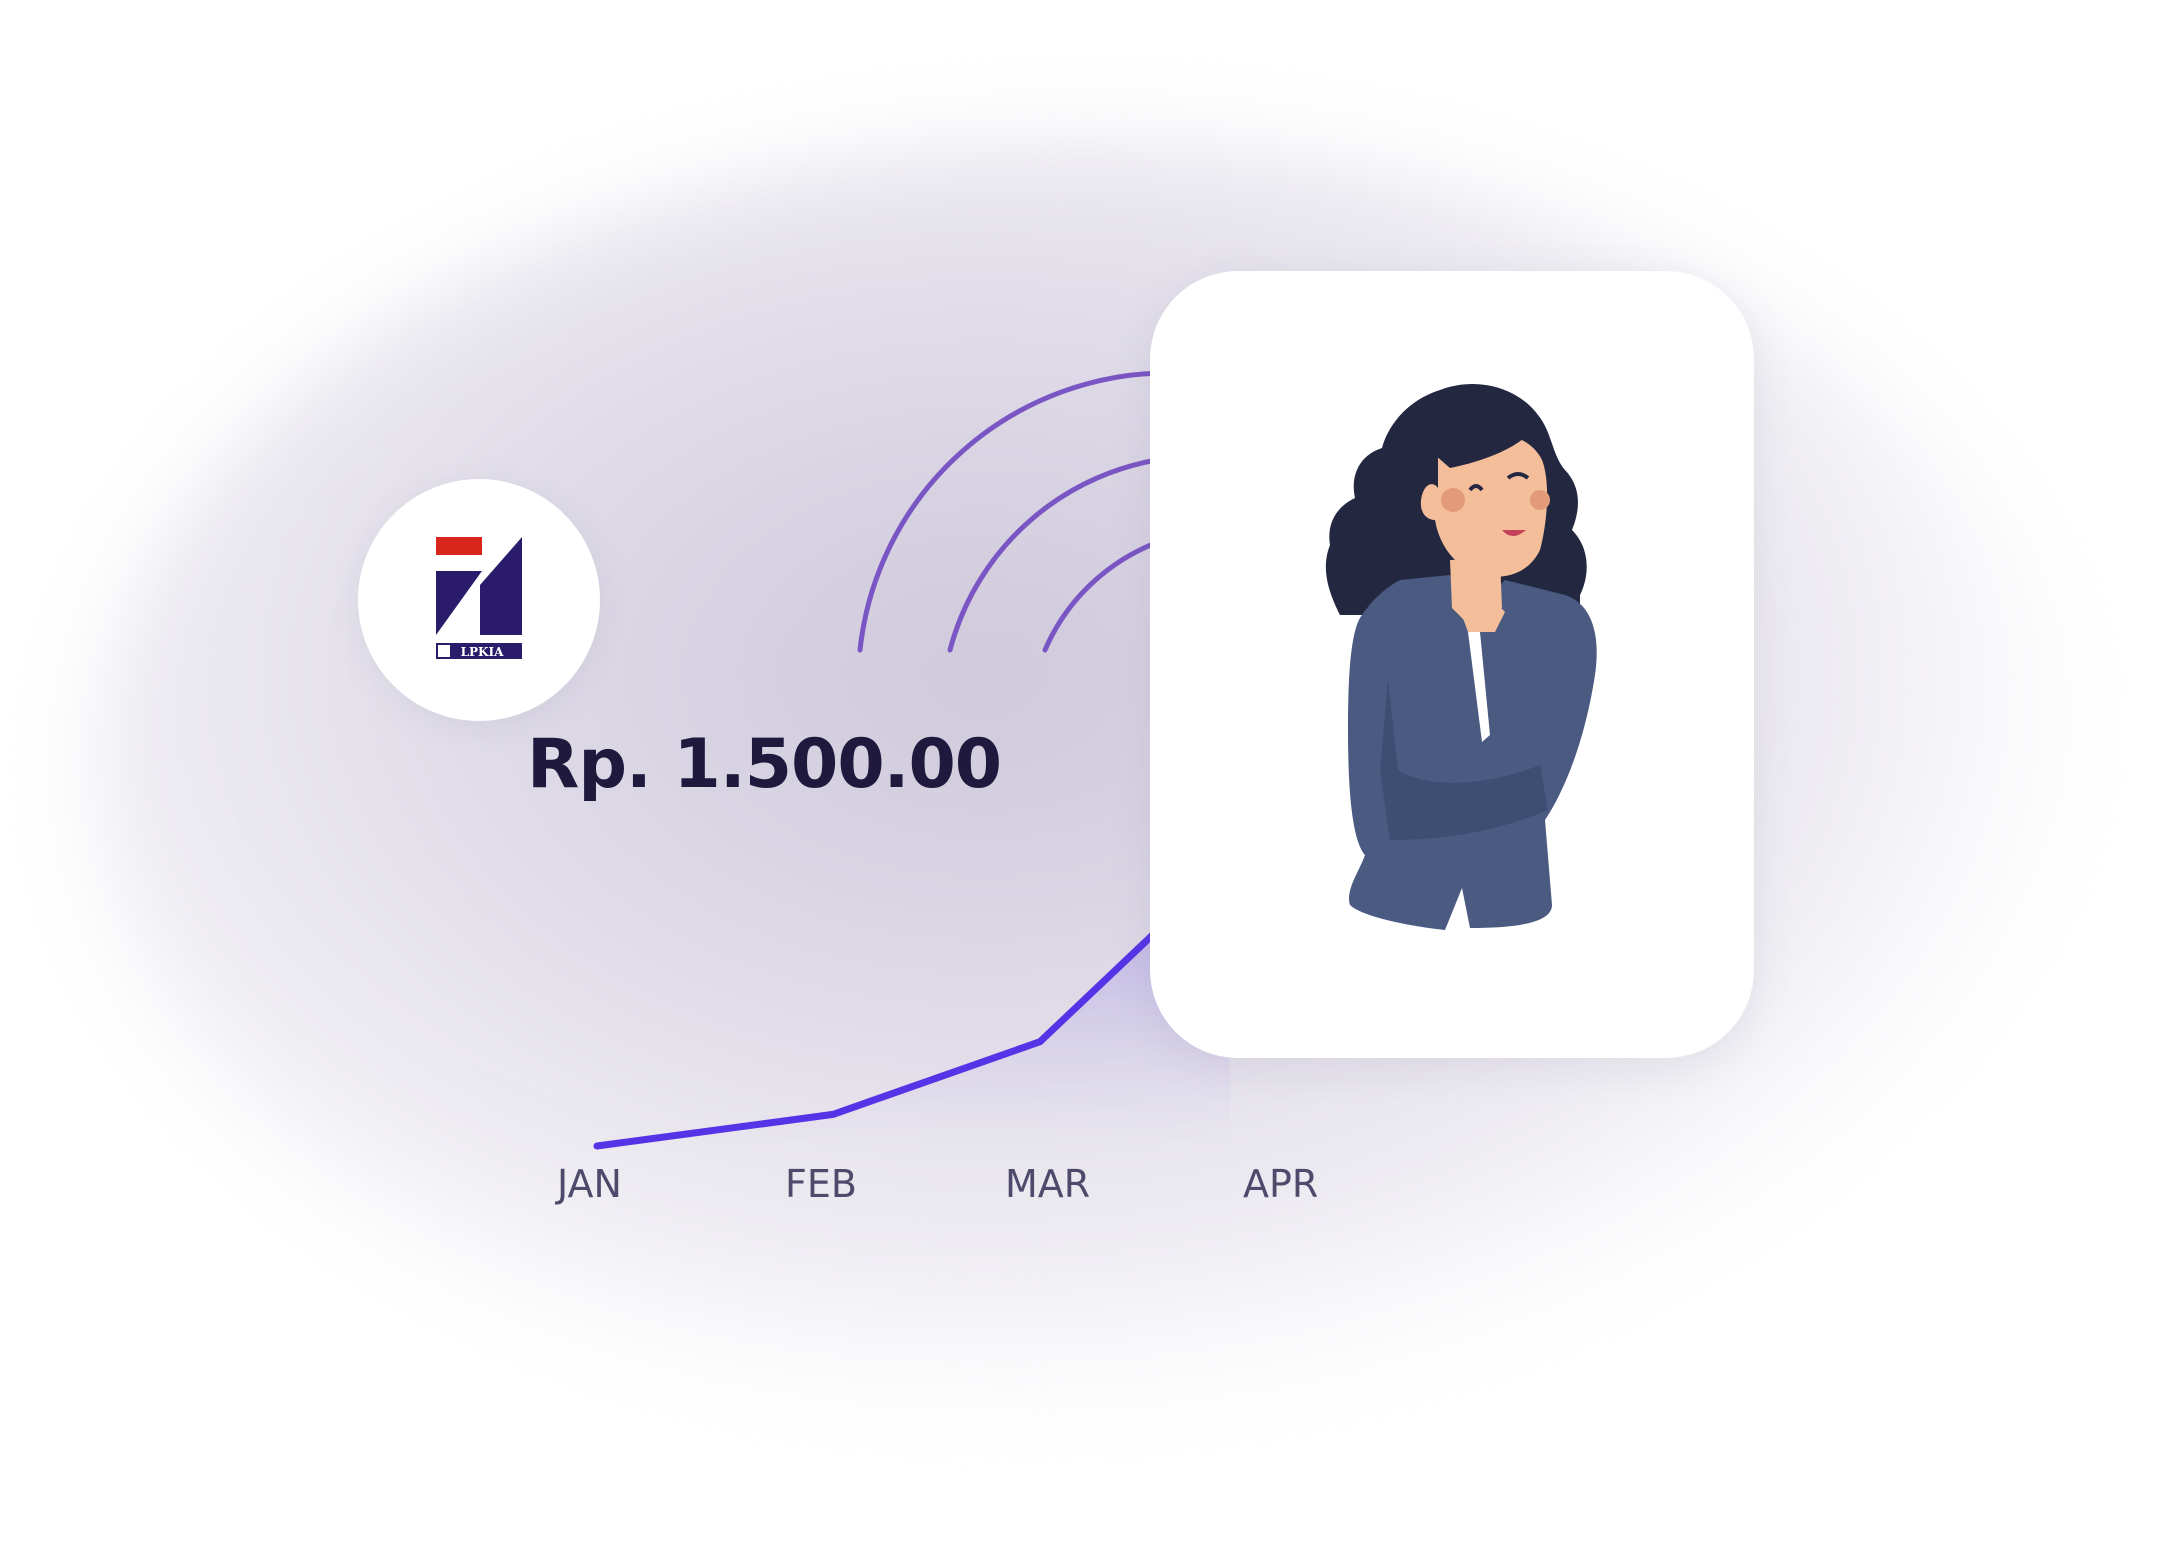 The height and width of the screenshot is (1551, 2166). Describe the element at coordinates (483, 652) in the screenshot. I see `logo-text: LPKIA` at that location.